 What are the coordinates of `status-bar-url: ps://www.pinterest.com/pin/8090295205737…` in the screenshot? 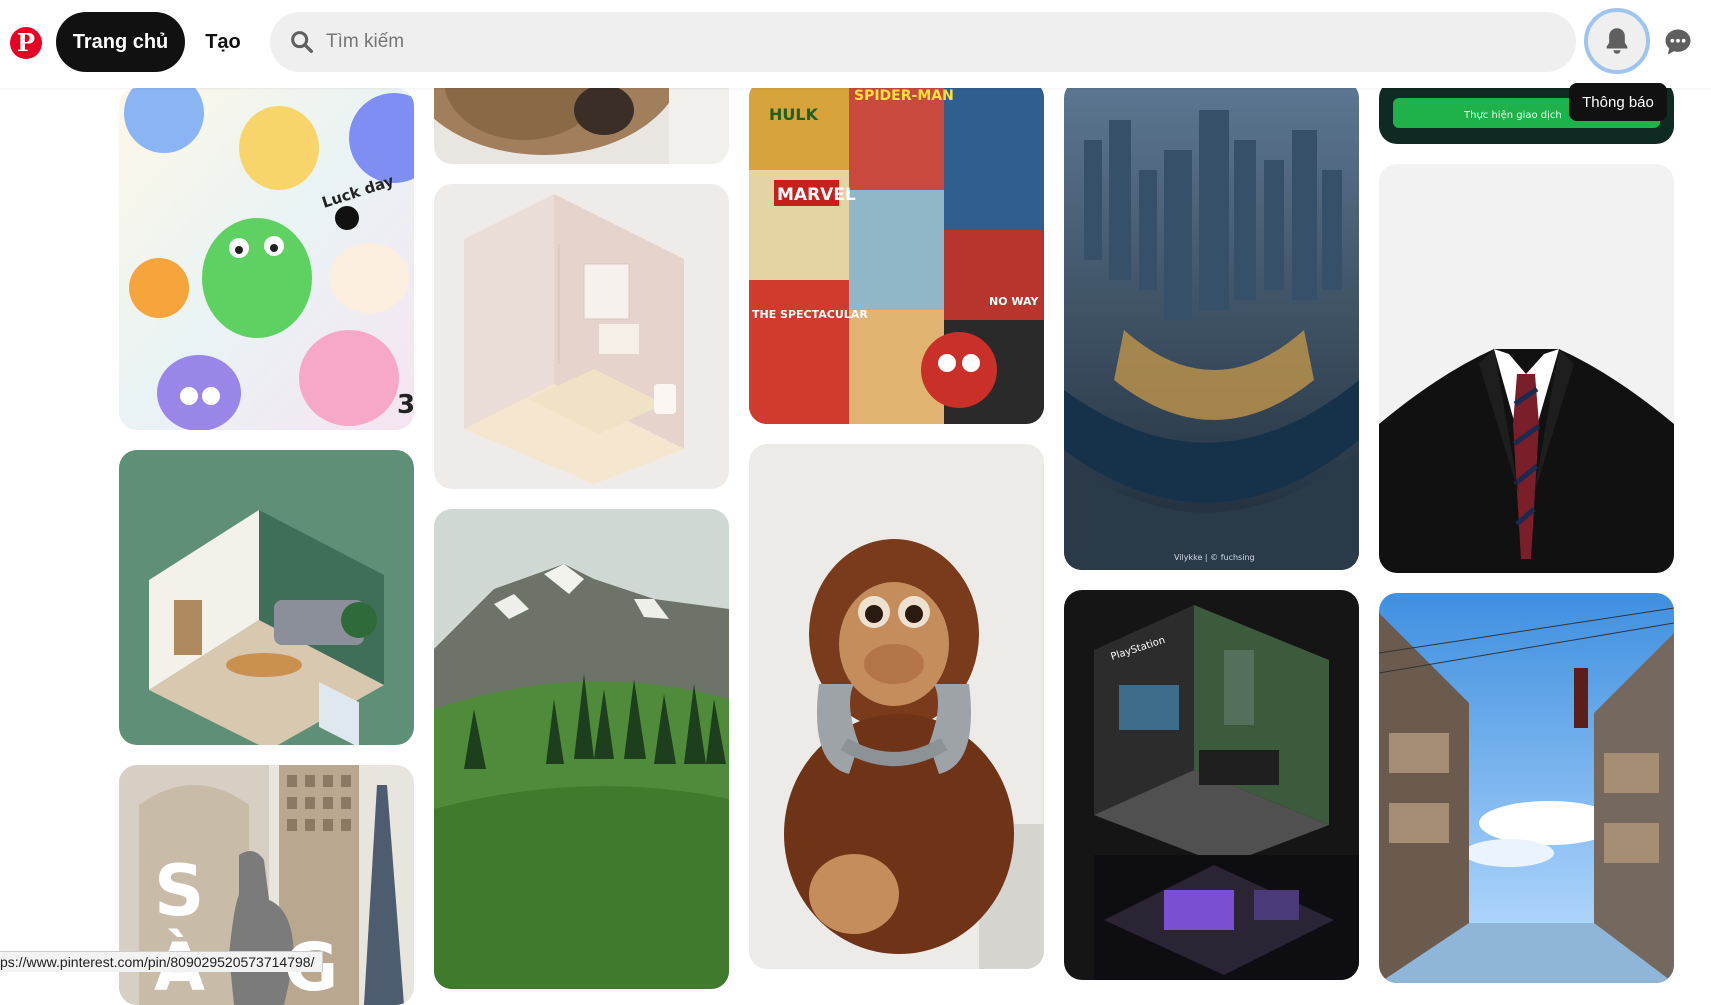 It's located at (162, 961).